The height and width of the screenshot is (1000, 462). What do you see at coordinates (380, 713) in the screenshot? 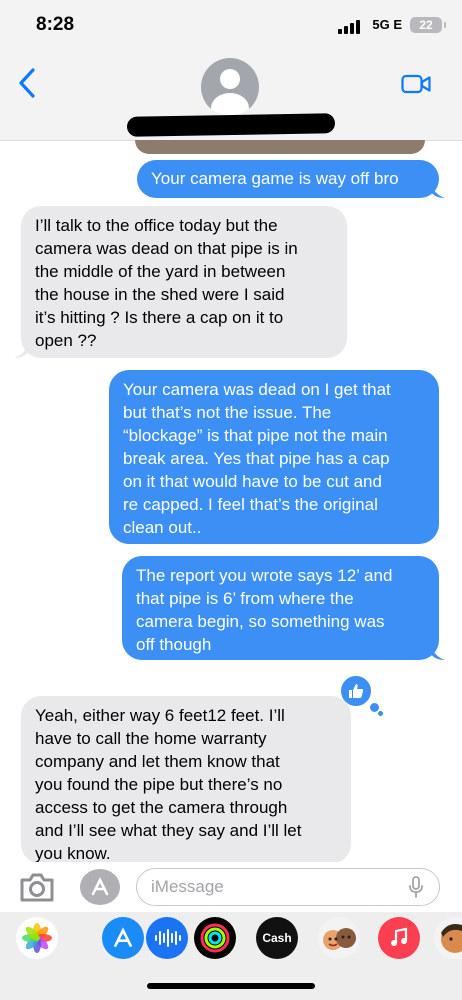
I see `reaction-dot` at bounding box center [380, 713].